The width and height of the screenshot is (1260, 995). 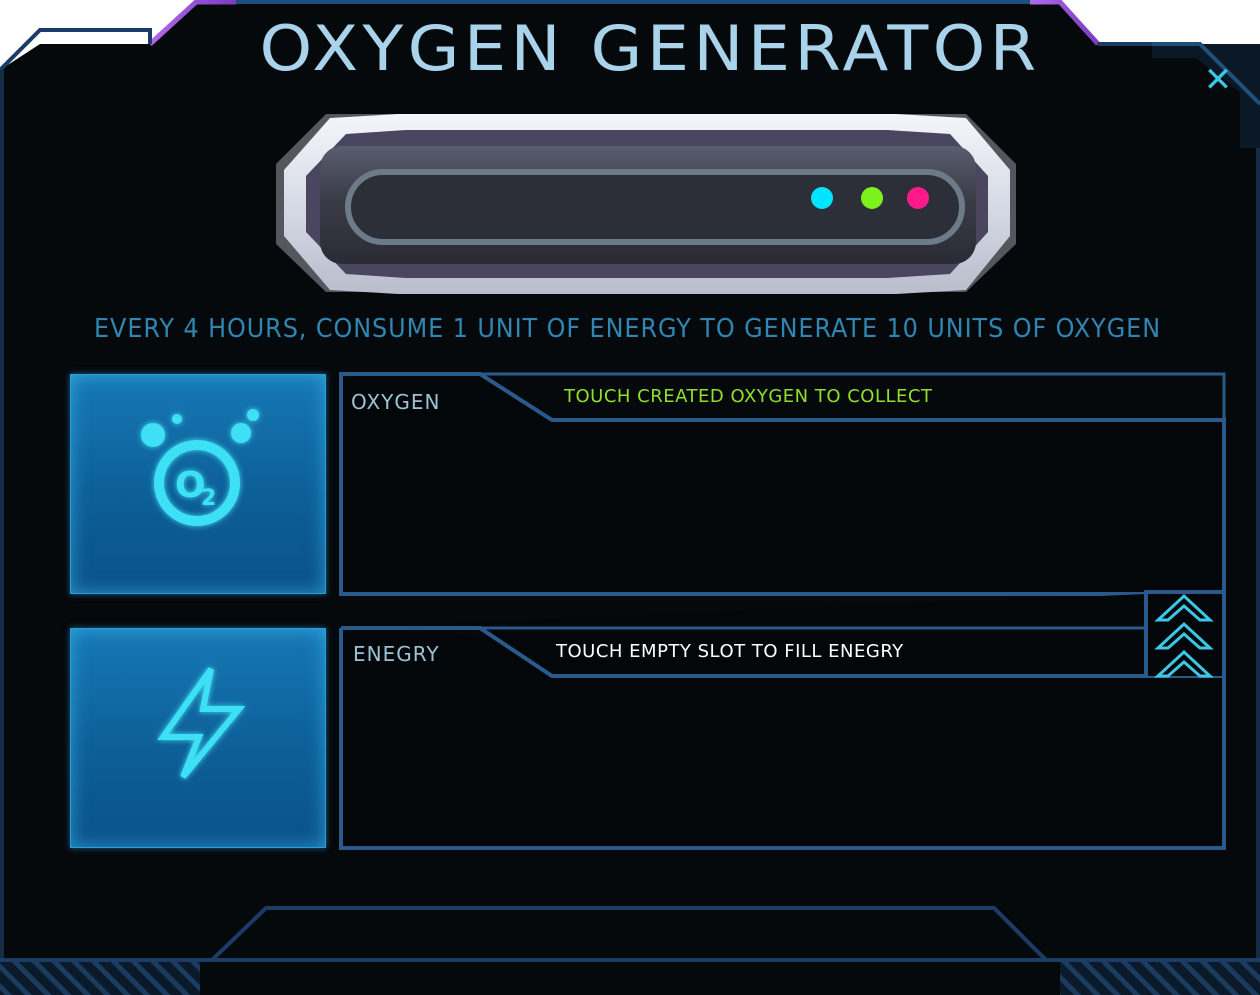 What do you see at coordinates (748, 396) in the screenshot?
I see `oxygen-panel-hint: TOUCH CREATED OXYGEN TO COLLECT` at bounding box center [748, 396].